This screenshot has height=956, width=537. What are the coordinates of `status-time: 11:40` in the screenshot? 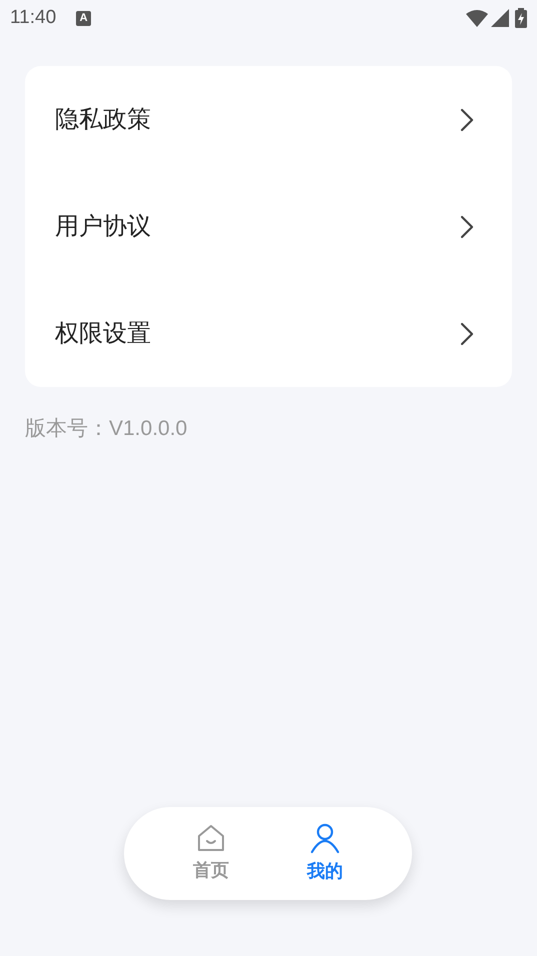 It's located at (33, 18).